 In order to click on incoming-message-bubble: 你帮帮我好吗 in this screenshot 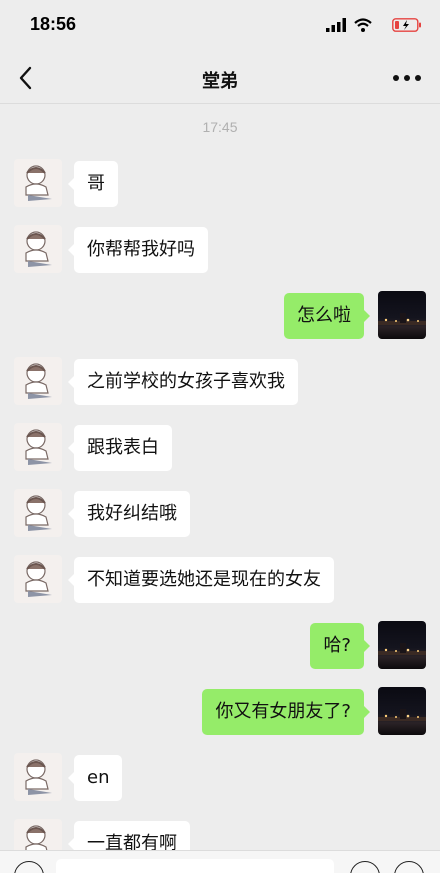, I will do `click(138, 250)`.